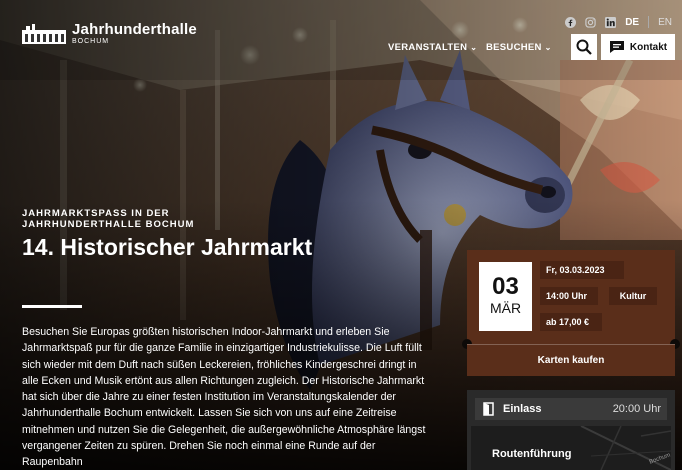 Image resolution: width=682 pixels, height=470 pixels. Describe the element at coordinates (428, 47) in the screenshot. I see `nav-veranstalten-label: VERANSTALTEN` at that location.